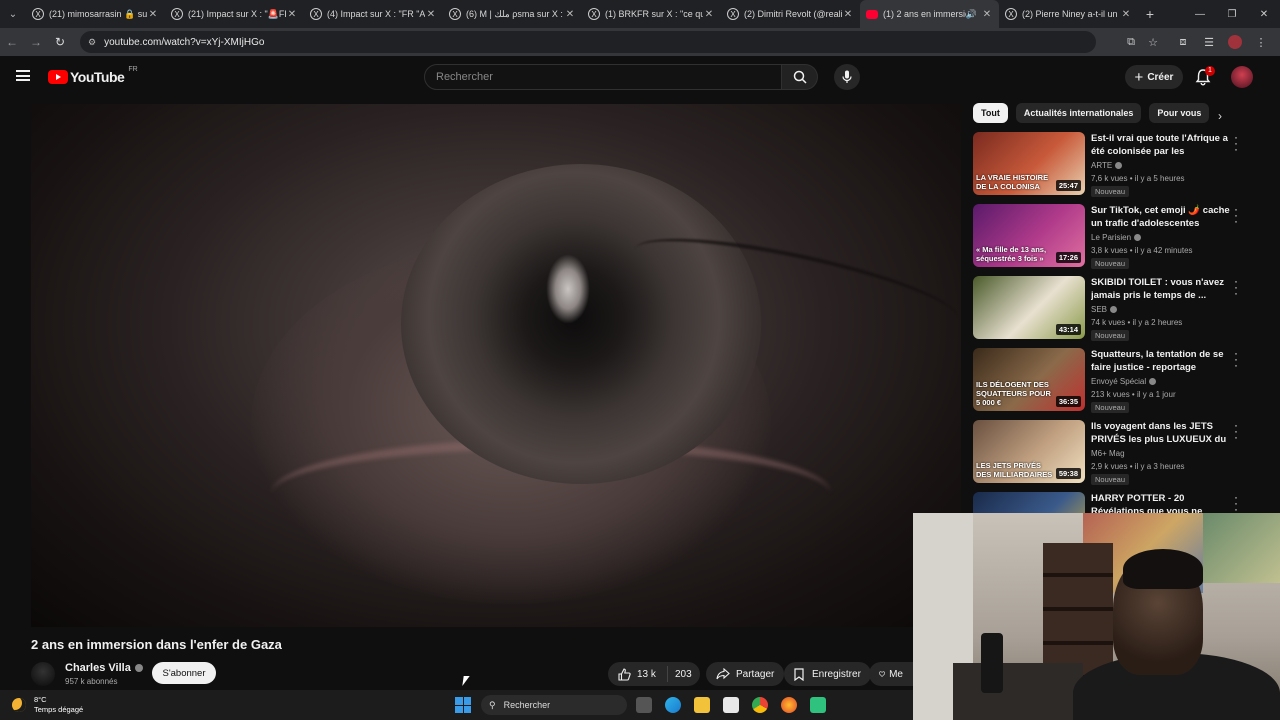 This screenshot has height=720, width=1280. I want to click on recommended-channel: M6+ Mag, so click(1108, 453).